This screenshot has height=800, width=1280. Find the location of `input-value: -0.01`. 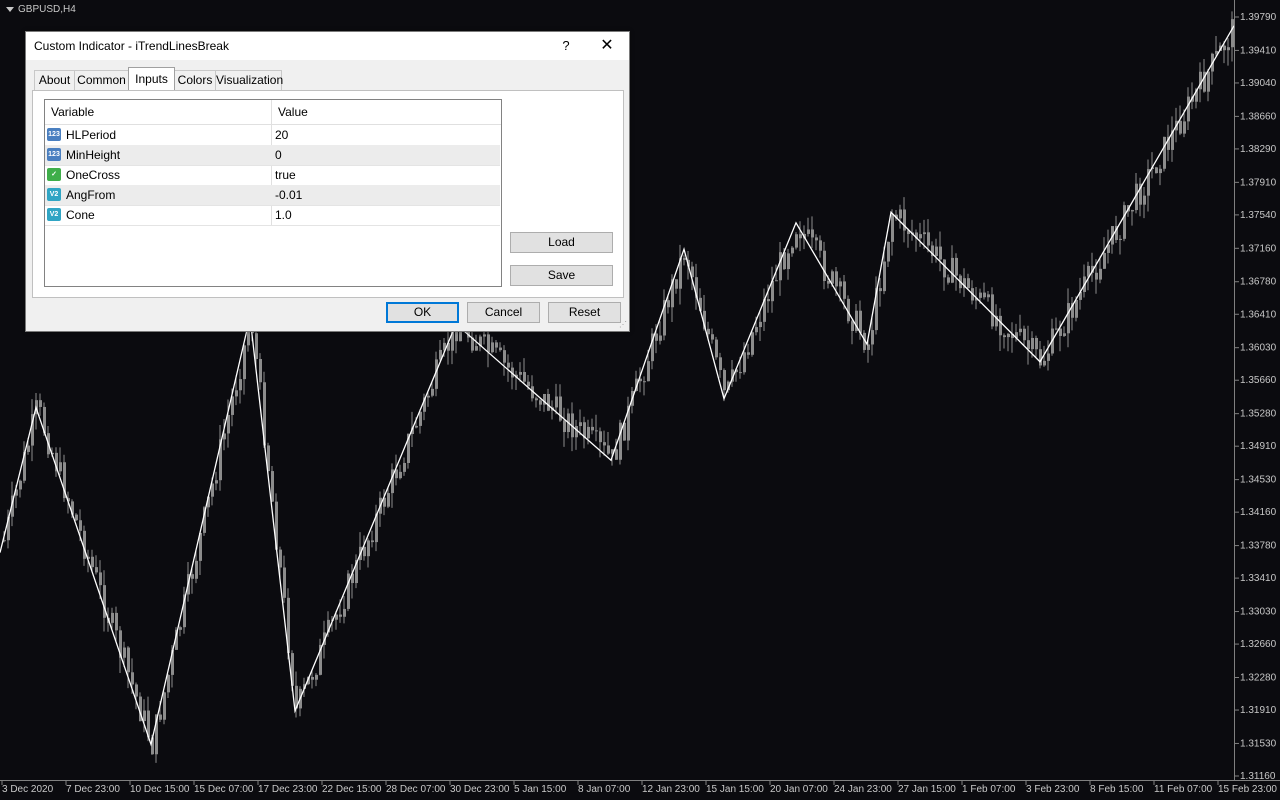

input-value: -0.01 is located at coordinates (288, 195).